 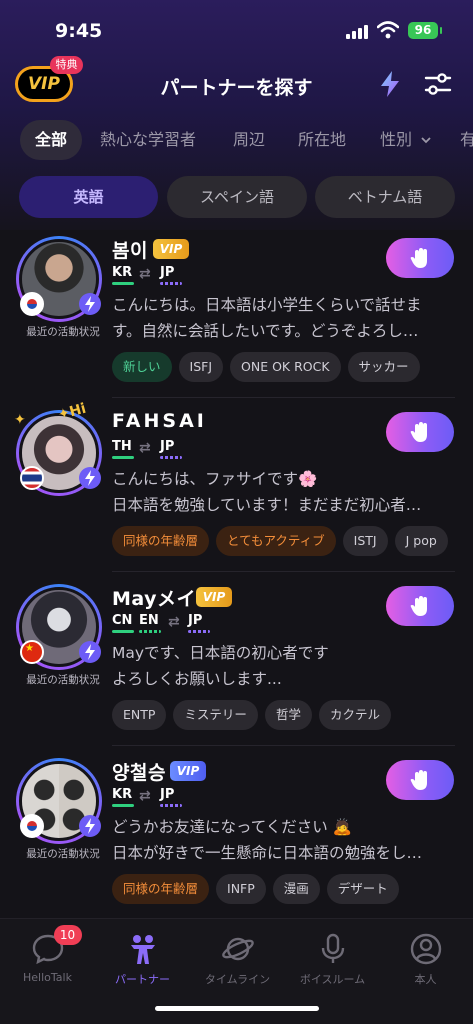 What do you see at coordinates (237, 979) in the screenshot?
I see `nav-label: タイムライン` at bounding box center [237, 979].